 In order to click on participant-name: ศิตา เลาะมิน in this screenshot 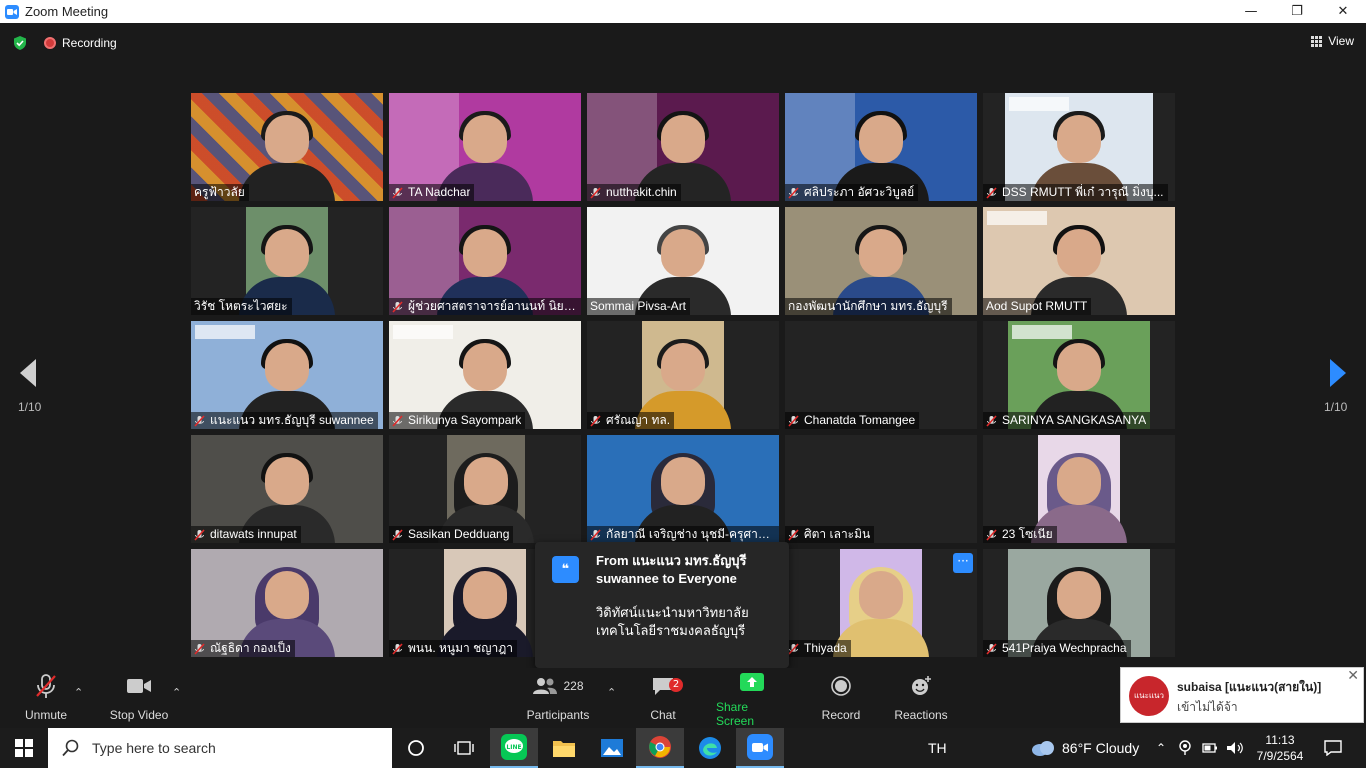, I will do `click(837, 534)`.